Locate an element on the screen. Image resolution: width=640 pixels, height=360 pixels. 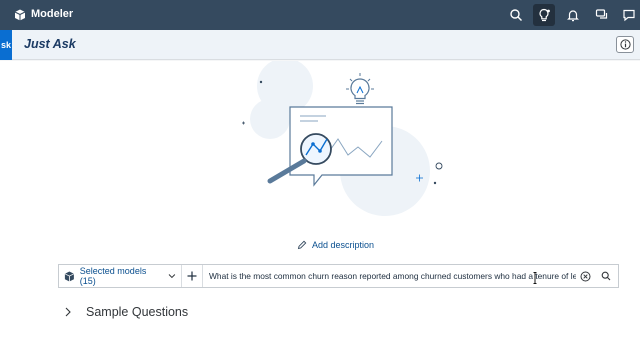
add-description-label: Add description is located at coordinates (343, 245).